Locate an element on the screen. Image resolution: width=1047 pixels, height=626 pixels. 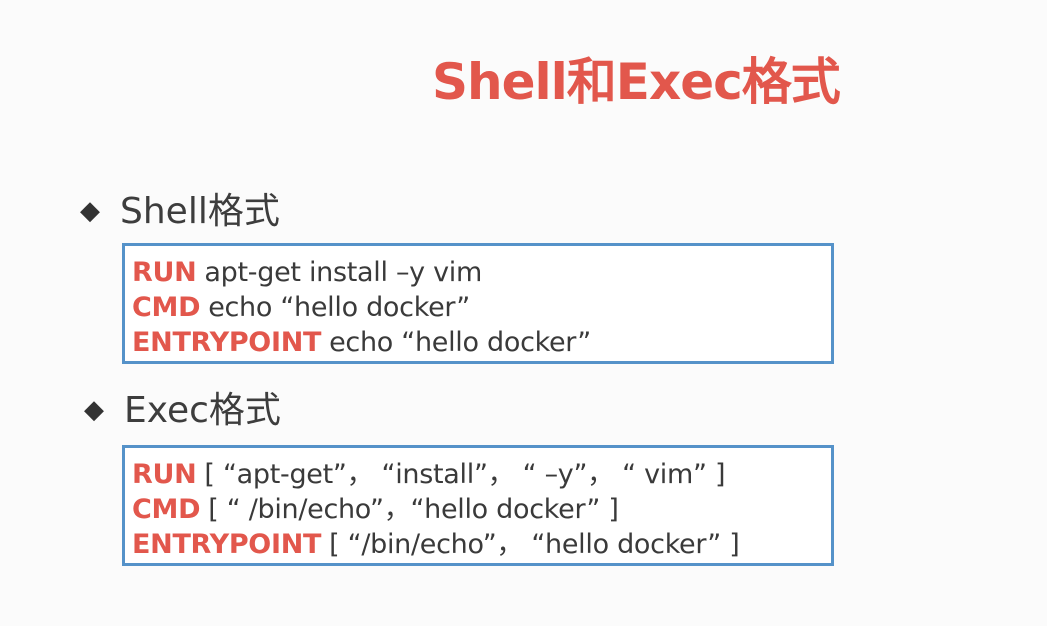
code-text: [ “/bin/echo”， “hello docker” ] is located at coordinates (534, 544).